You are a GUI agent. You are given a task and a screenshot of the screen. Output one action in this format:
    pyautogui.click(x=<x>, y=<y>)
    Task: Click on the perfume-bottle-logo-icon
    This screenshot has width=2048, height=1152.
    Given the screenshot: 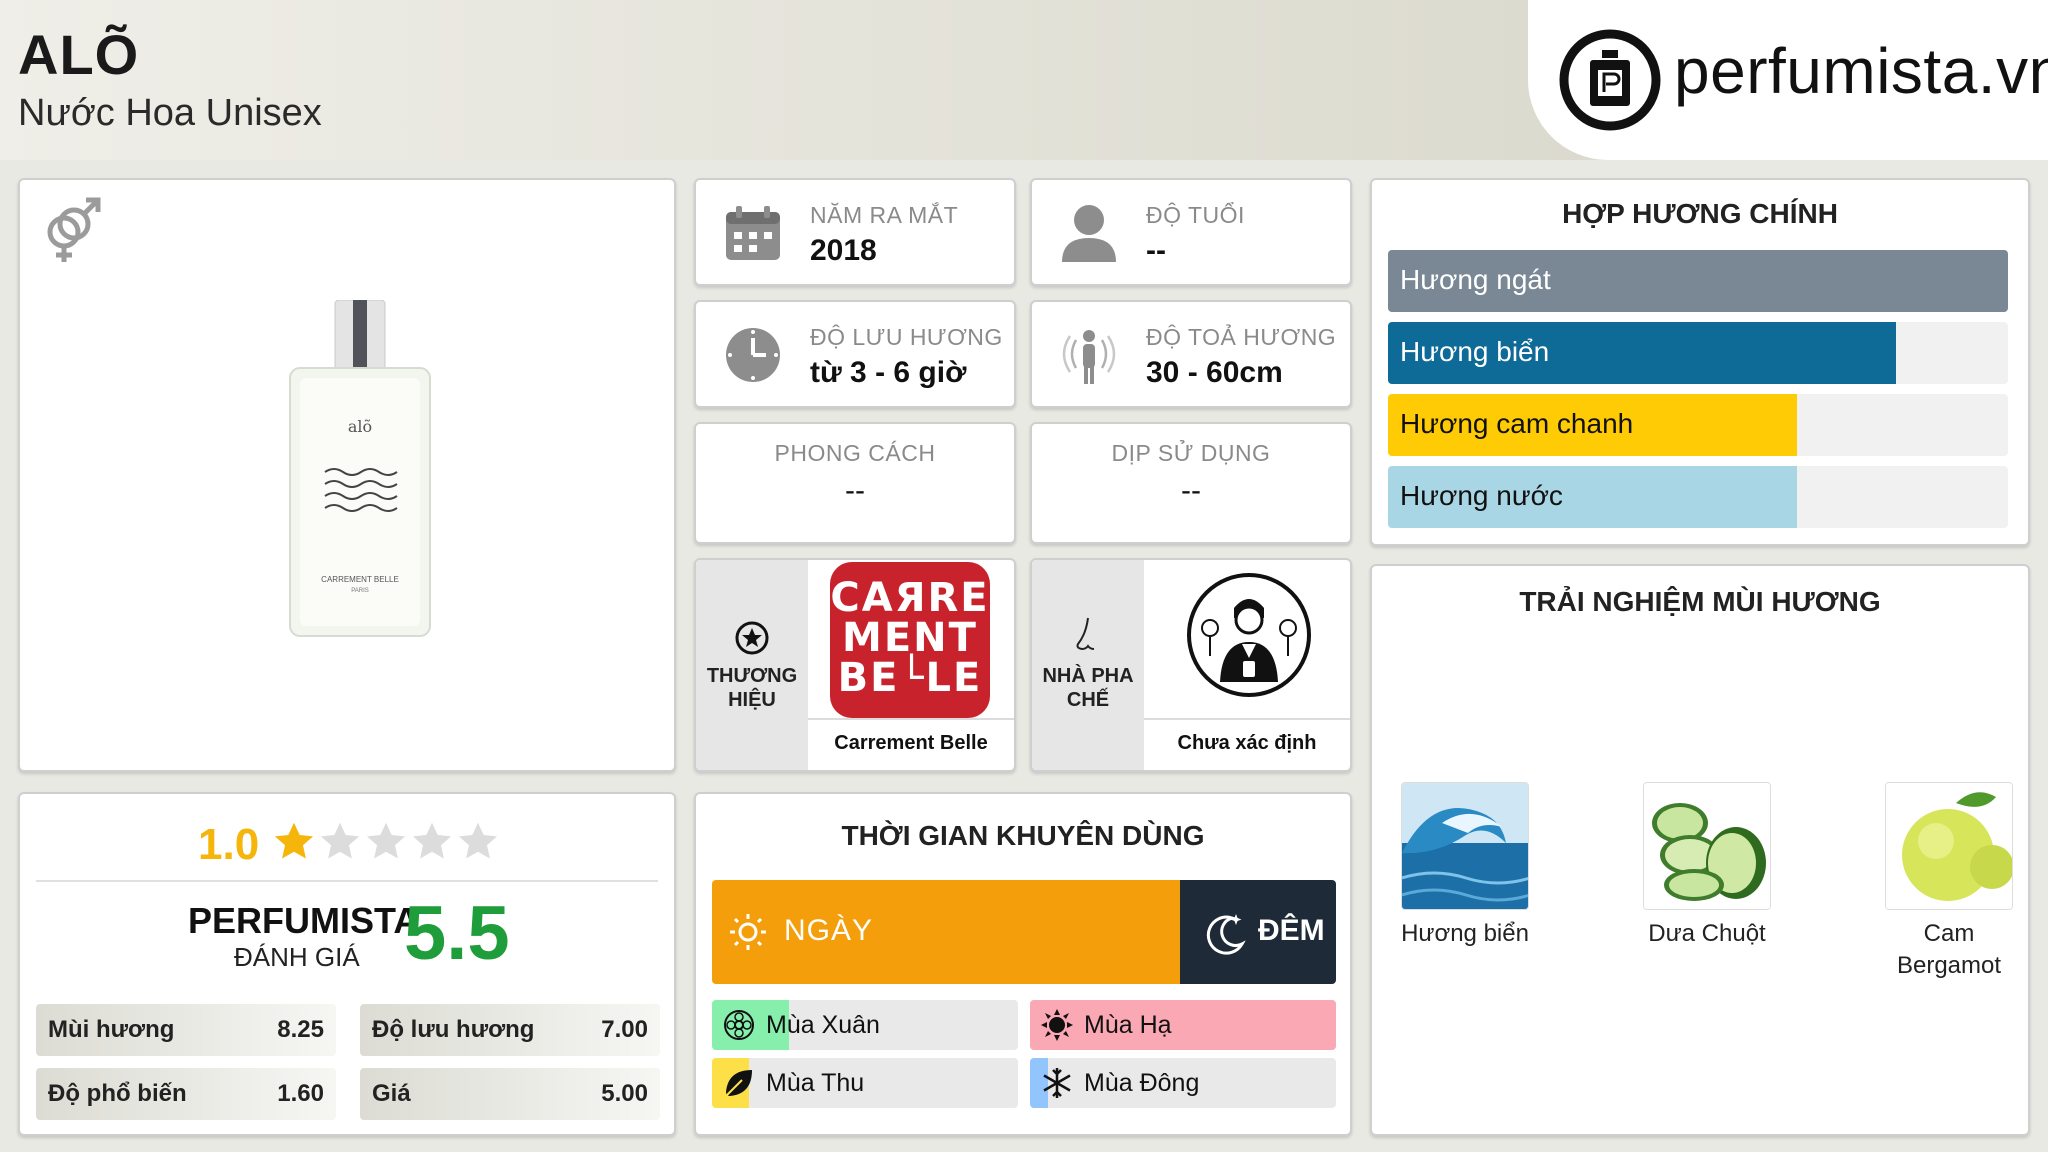 What is the action you would take?
    pyautogui.click(x=1610, y=80)
    